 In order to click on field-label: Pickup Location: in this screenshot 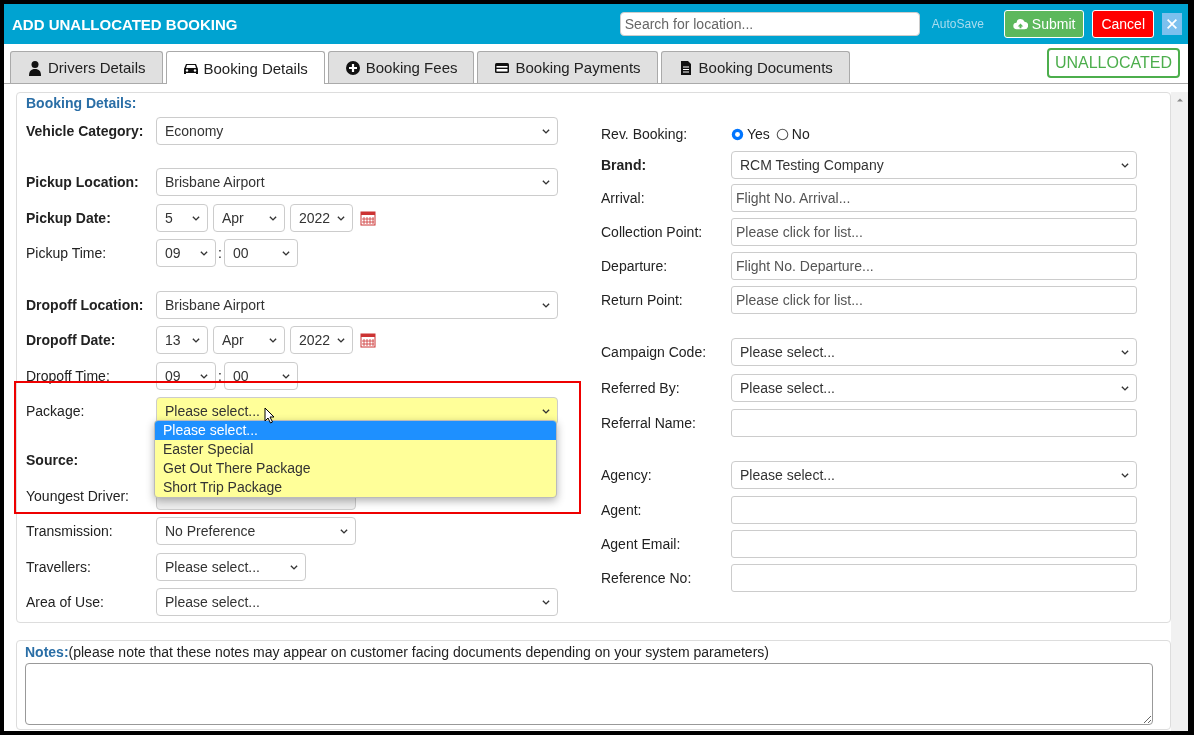, I will do `click(83, 182)`.